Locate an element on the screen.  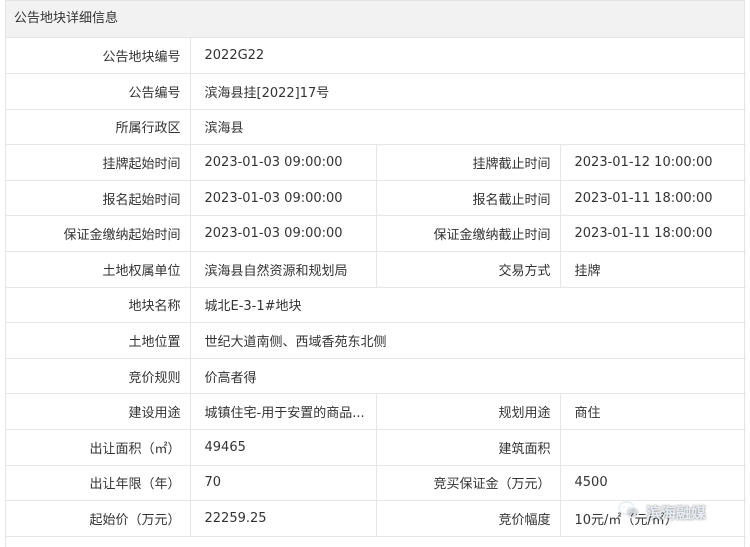
row-label: 保证金缴纳起始时间 is located at coordinates (98, 234).